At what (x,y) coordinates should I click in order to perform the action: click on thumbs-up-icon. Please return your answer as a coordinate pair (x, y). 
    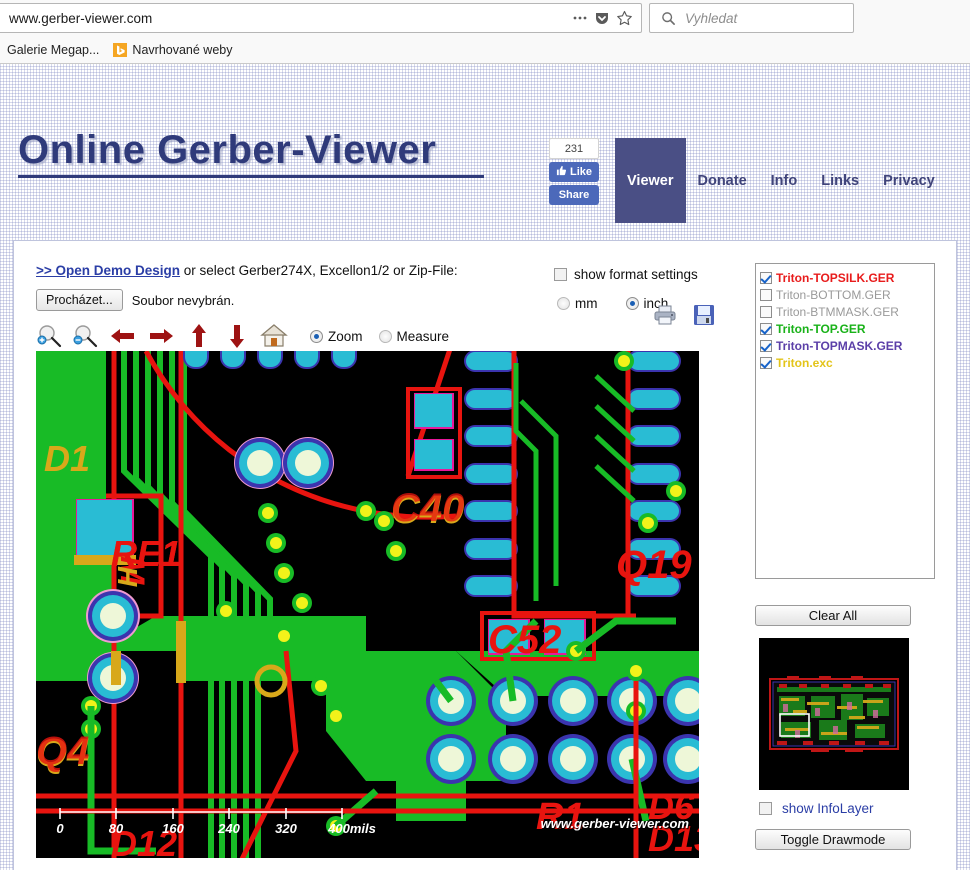
    Looking at the image, I should click on (561, 172).